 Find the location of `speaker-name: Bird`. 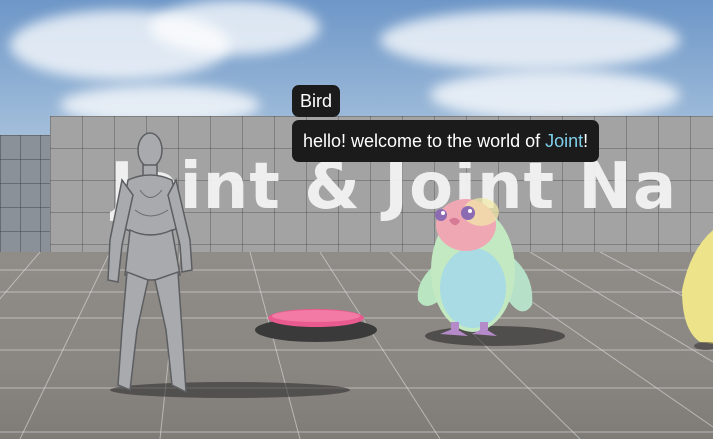

speaker-name: Bird is located at coordinates (316, 101).